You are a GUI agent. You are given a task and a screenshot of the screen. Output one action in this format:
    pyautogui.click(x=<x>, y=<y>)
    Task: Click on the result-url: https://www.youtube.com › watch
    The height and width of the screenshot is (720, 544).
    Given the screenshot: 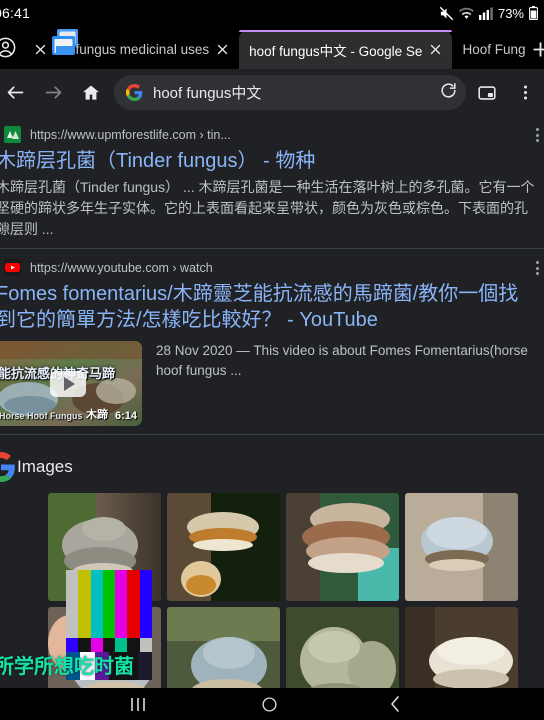 What is the action you would take?
    pyautogui.click(x=121, y=267)
    